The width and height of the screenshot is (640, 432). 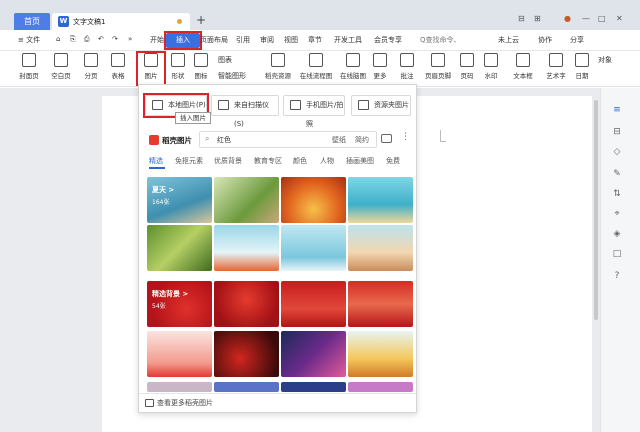 I want to click on page-break-button: 分页, so click(x=91, y=66).